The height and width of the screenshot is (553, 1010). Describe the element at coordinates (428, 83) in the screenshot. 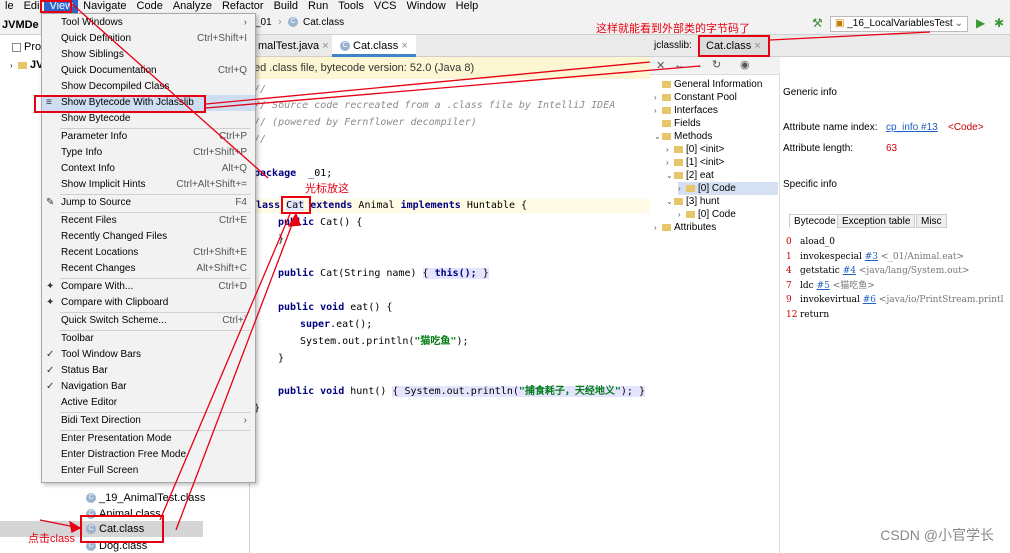

I see `arrow-menu-to-jclasslib` at that location.